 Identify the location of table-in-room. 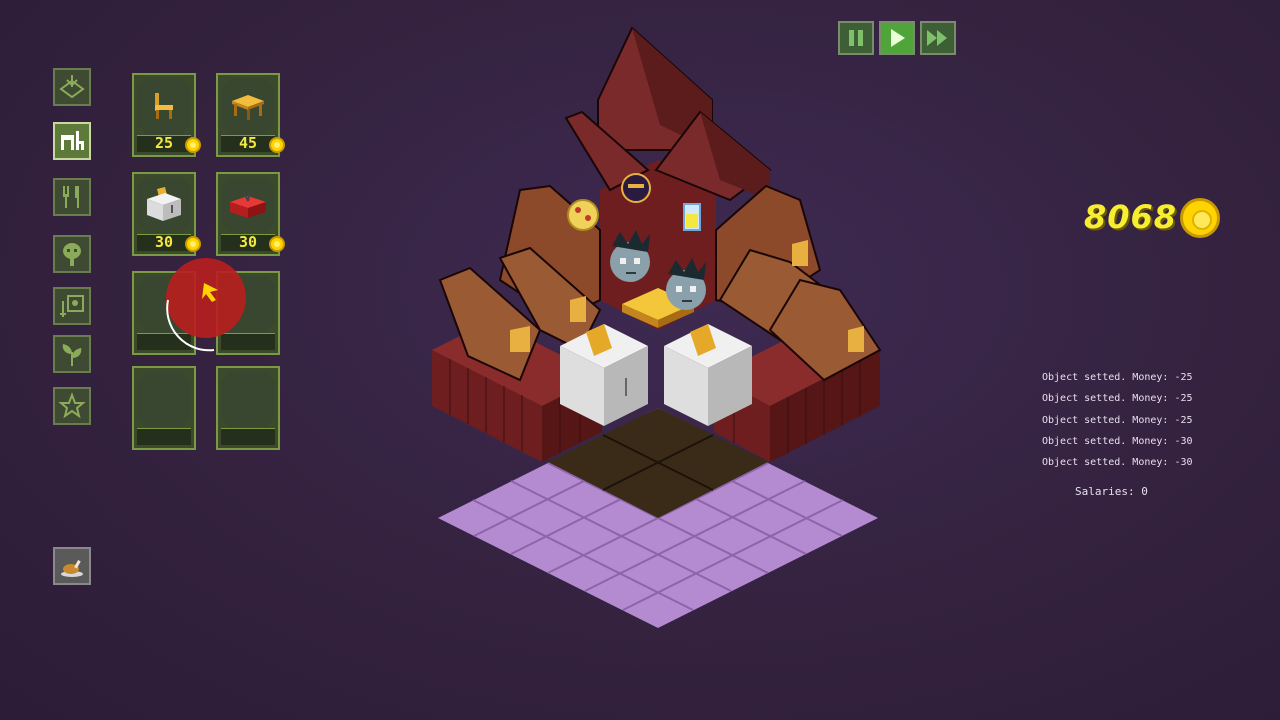
(658, 308).